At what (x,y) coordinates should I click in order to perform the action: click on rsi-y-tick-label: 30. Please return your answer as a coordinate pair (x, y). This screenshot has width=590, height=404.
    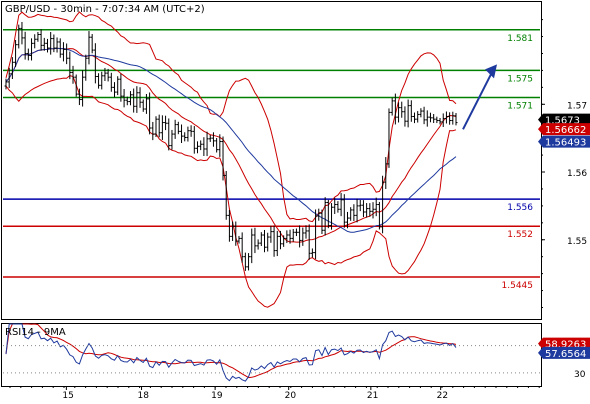
    Looking at the image, I should click on (580, 375).